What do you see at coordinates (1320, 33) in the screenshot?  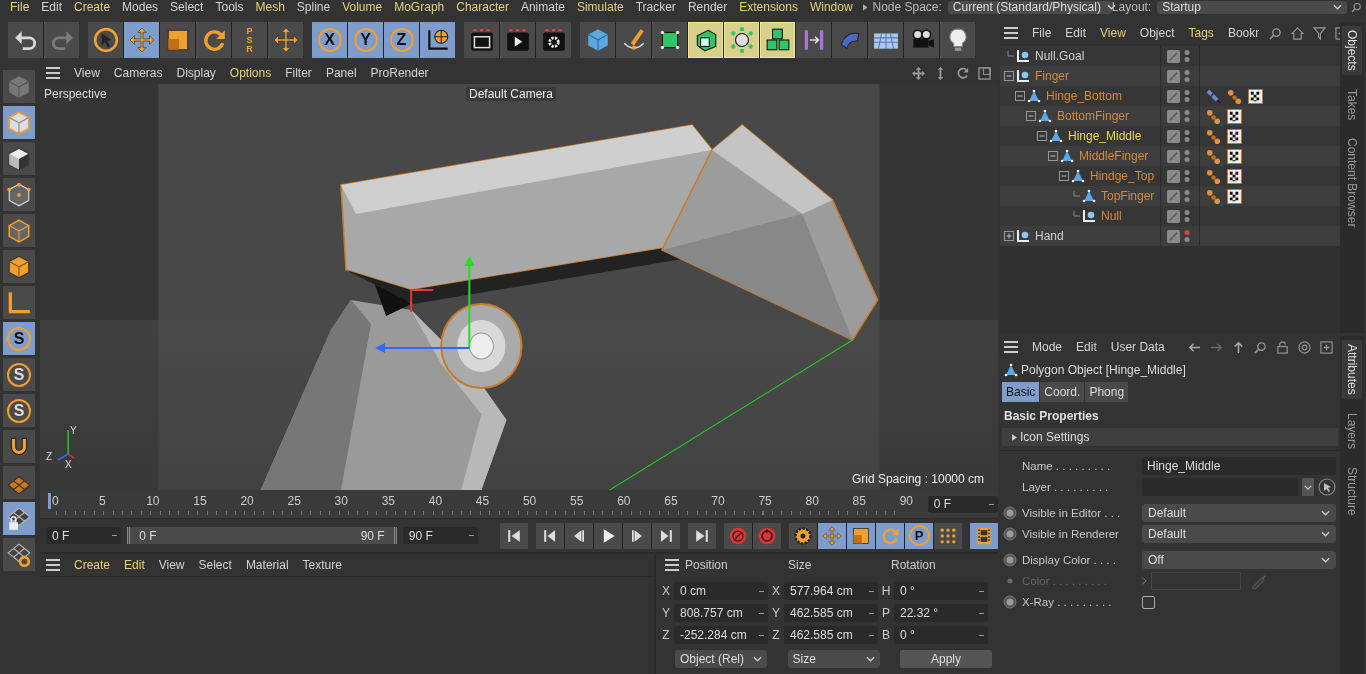 I see `filter-icon` at bounding box center [1320, 33].